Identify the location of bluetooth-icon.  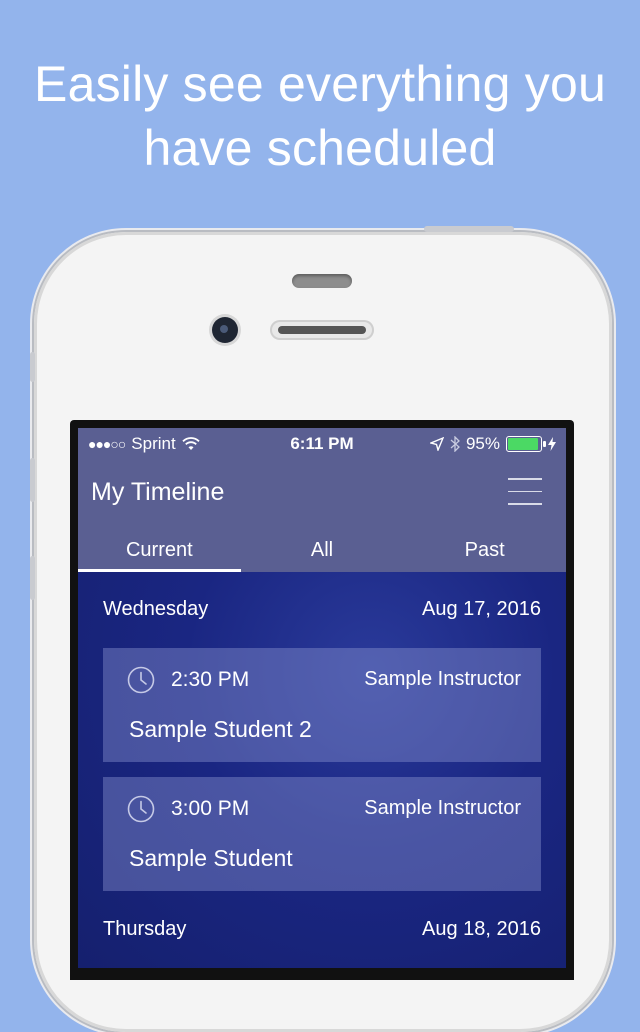
(455, 444).